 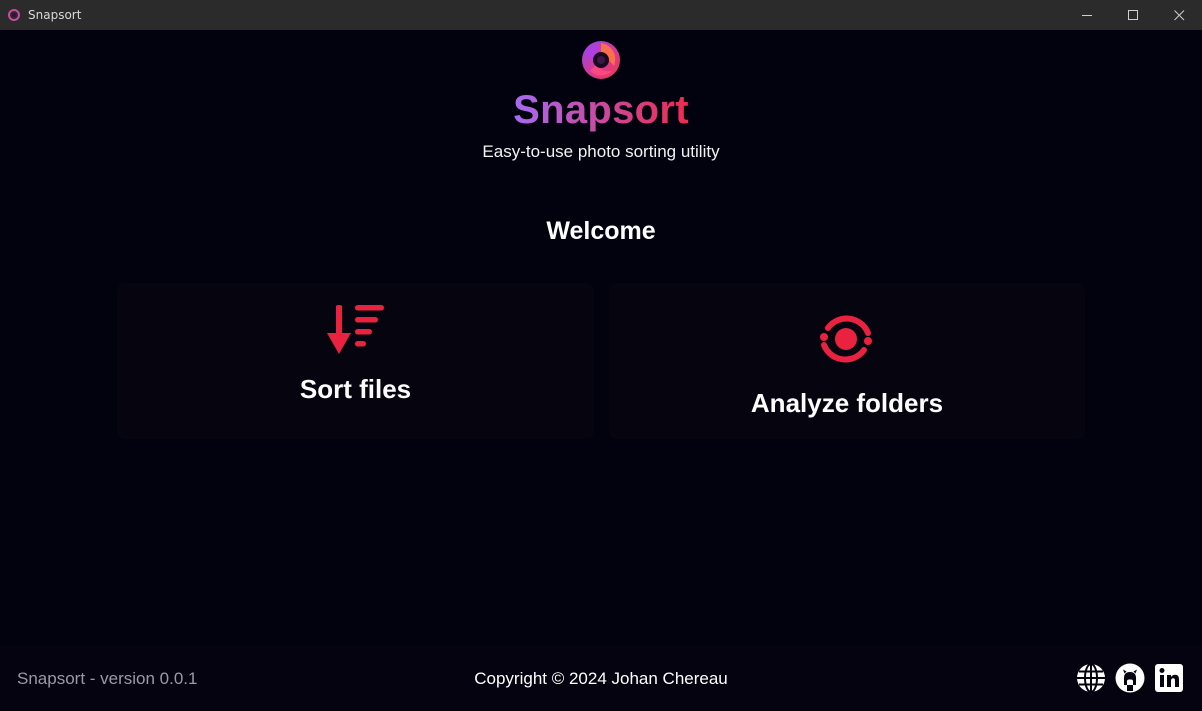 I want to click on github-icon, so click(x=1130, y=678).